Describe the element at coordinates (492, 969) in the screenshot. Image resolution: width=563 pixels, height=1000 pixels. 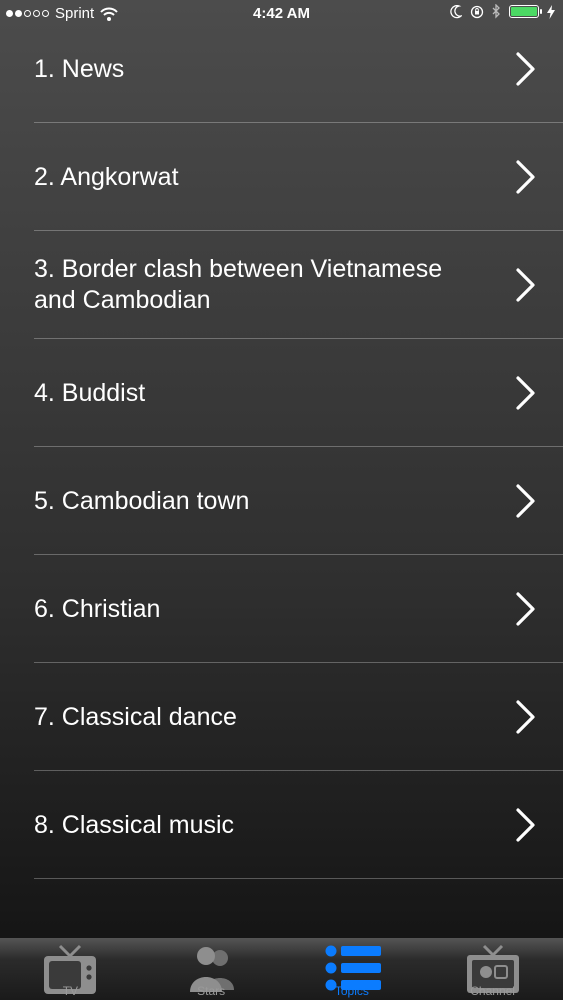
I see `tab-channel: Channel` at that location.